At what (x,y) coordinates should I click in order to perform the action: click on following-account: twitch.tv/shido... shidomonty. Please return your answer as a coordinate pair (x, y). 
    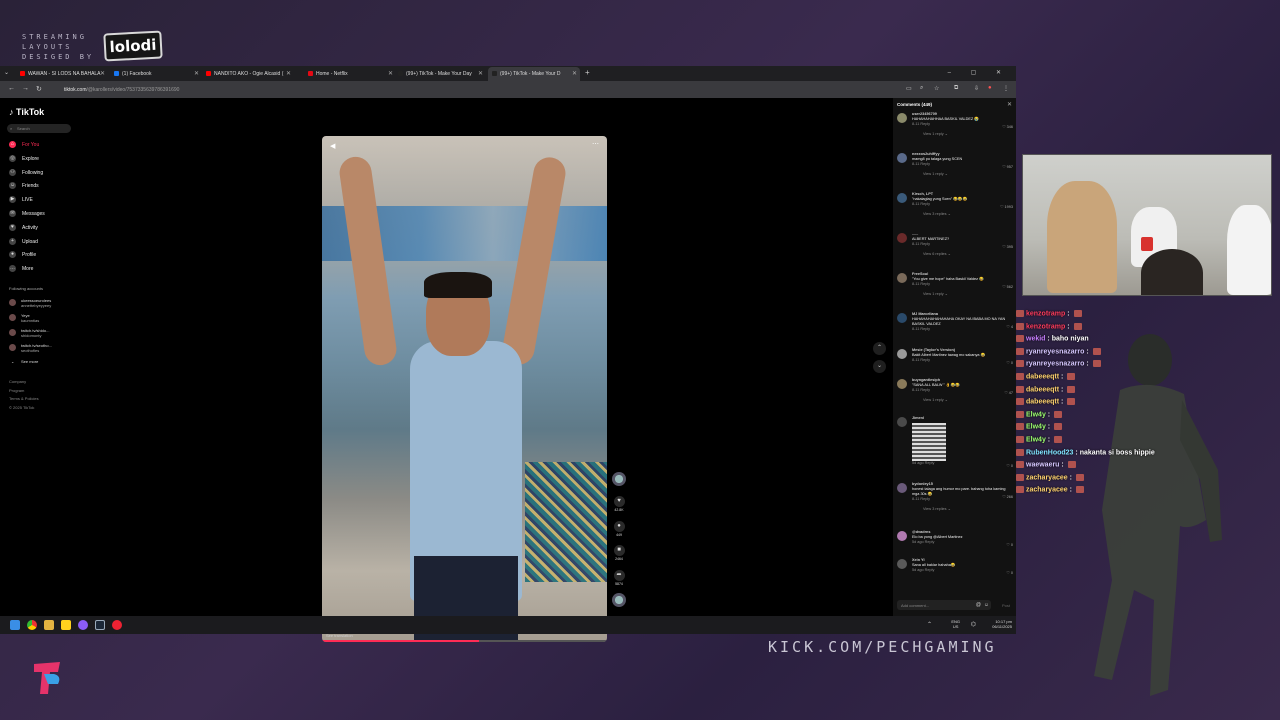
    Looking at the image, I should click on (29, 333).